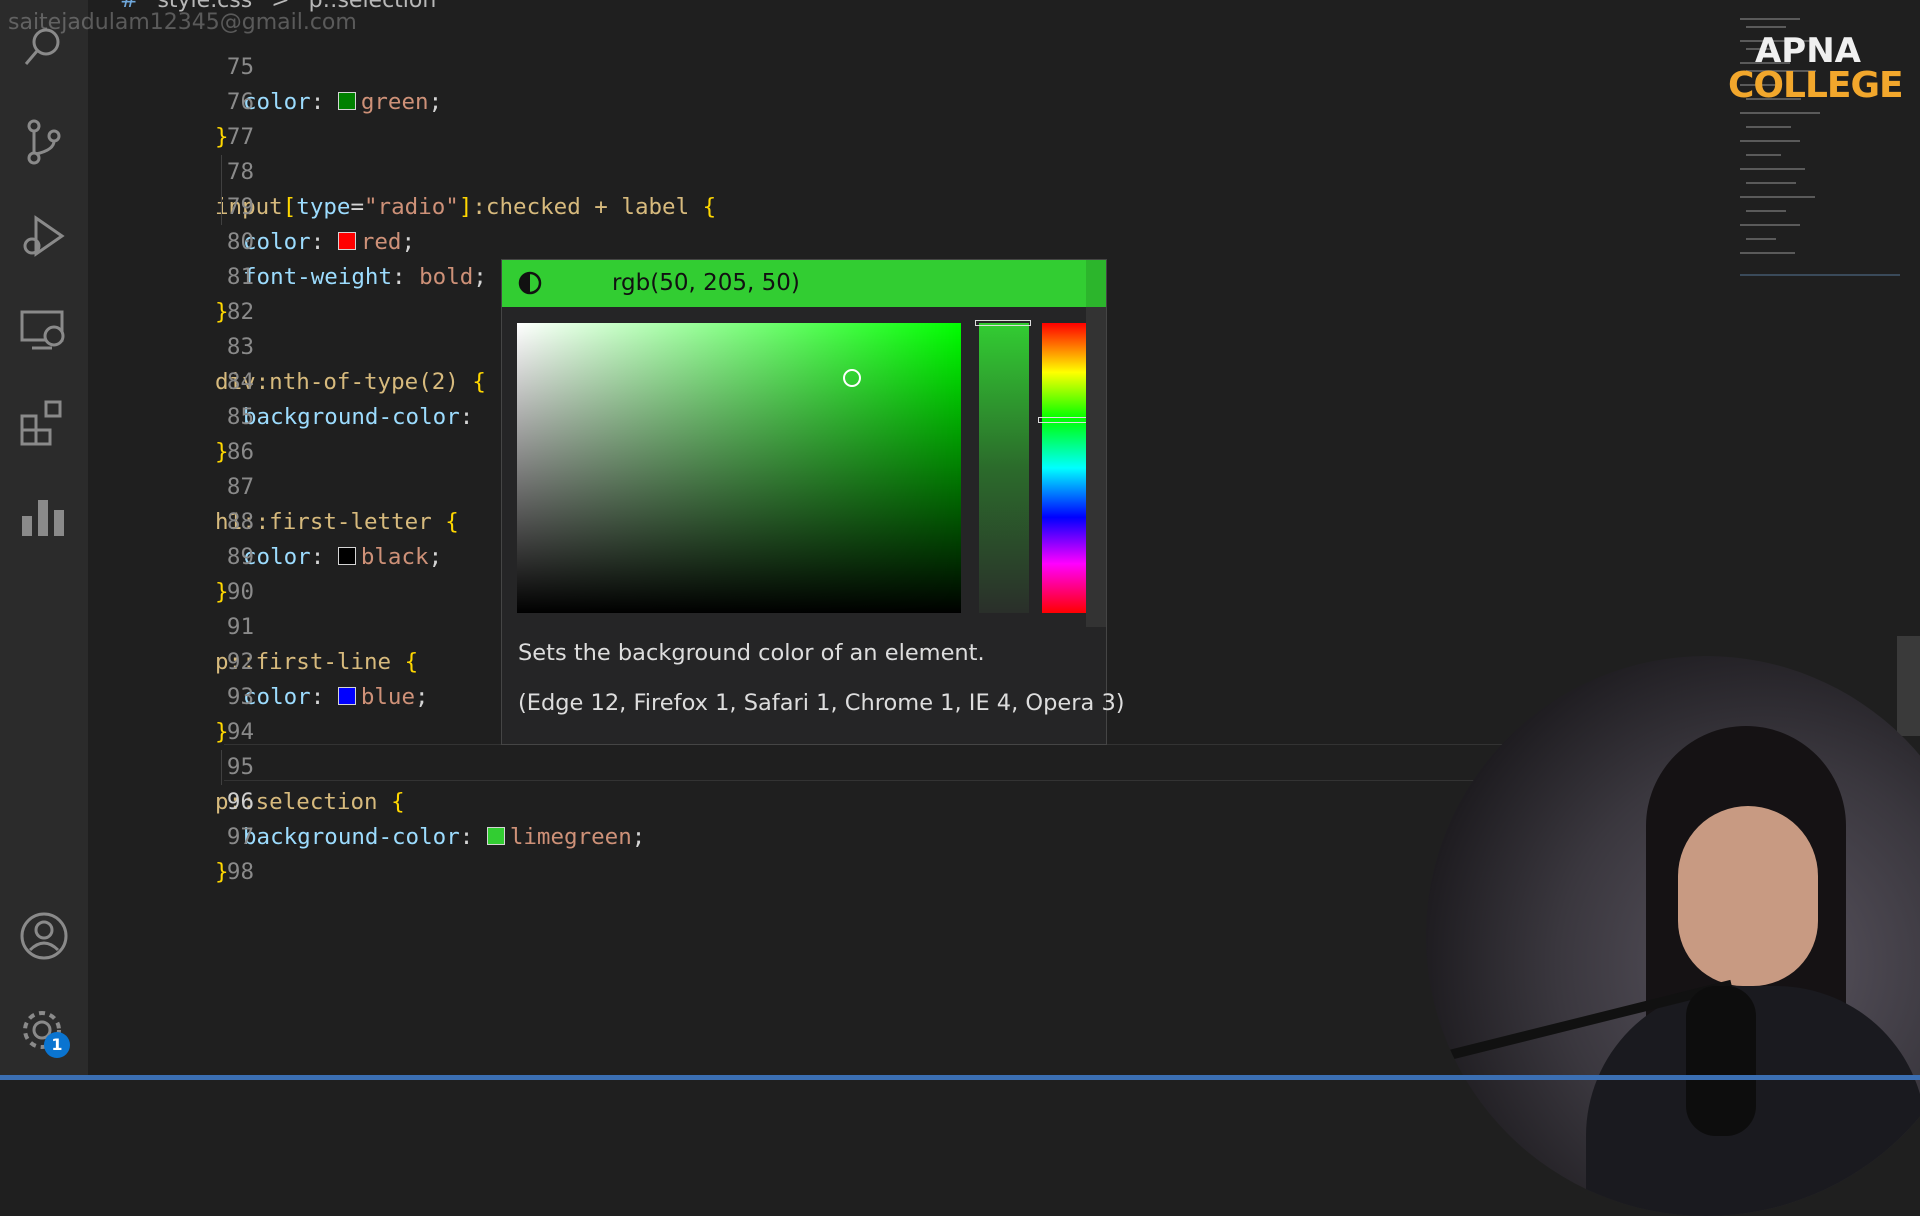 The height and width of the screenshot is (1216, 1920). What do you see at coordinates (960, 1077) in the screenshot?
I see `status-bar` at bounding box center [960, 1077].